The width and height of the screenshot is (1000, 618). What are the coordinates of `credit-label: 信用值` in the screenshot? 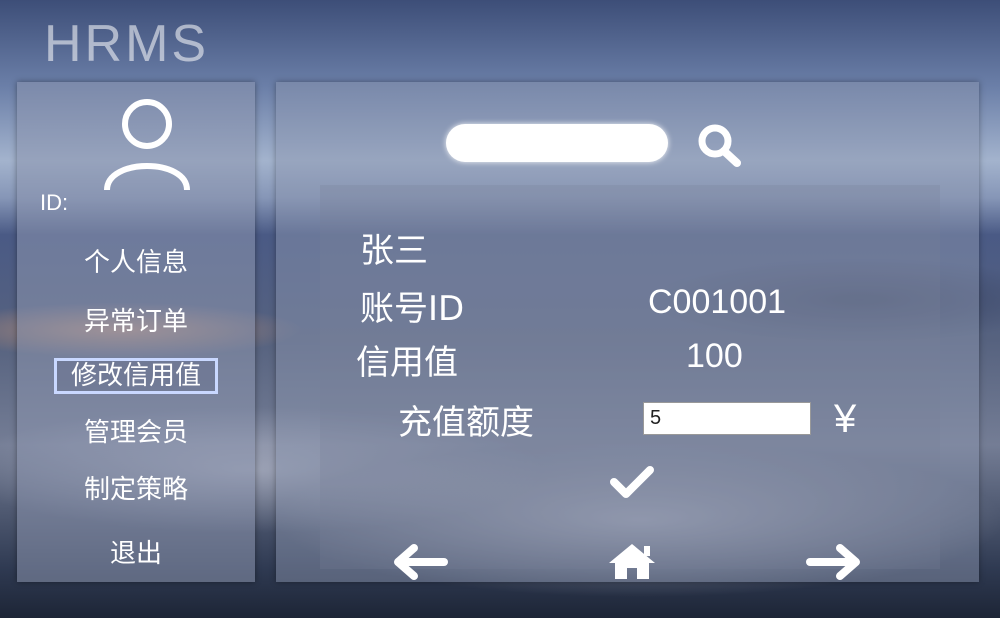 It's located at (407, 363).